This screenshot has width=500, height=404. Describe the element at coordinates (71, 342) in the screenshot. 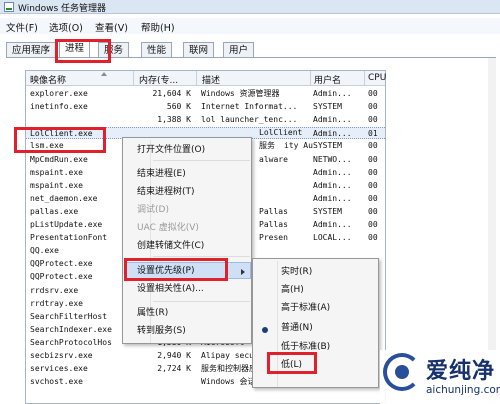

I see `cell-name: SearchProtocolHos` at that location.